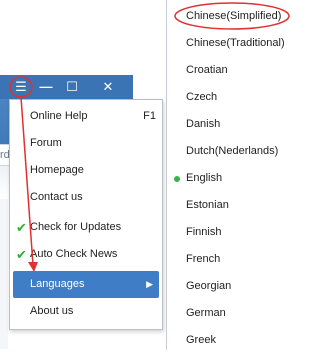 Image resolution: width=320 pixels, height=354 pixels. What do you see at coordinates (33, 267) in the screenshot?
I see `annotation-arrowhead` at bounding box center [33, 267].